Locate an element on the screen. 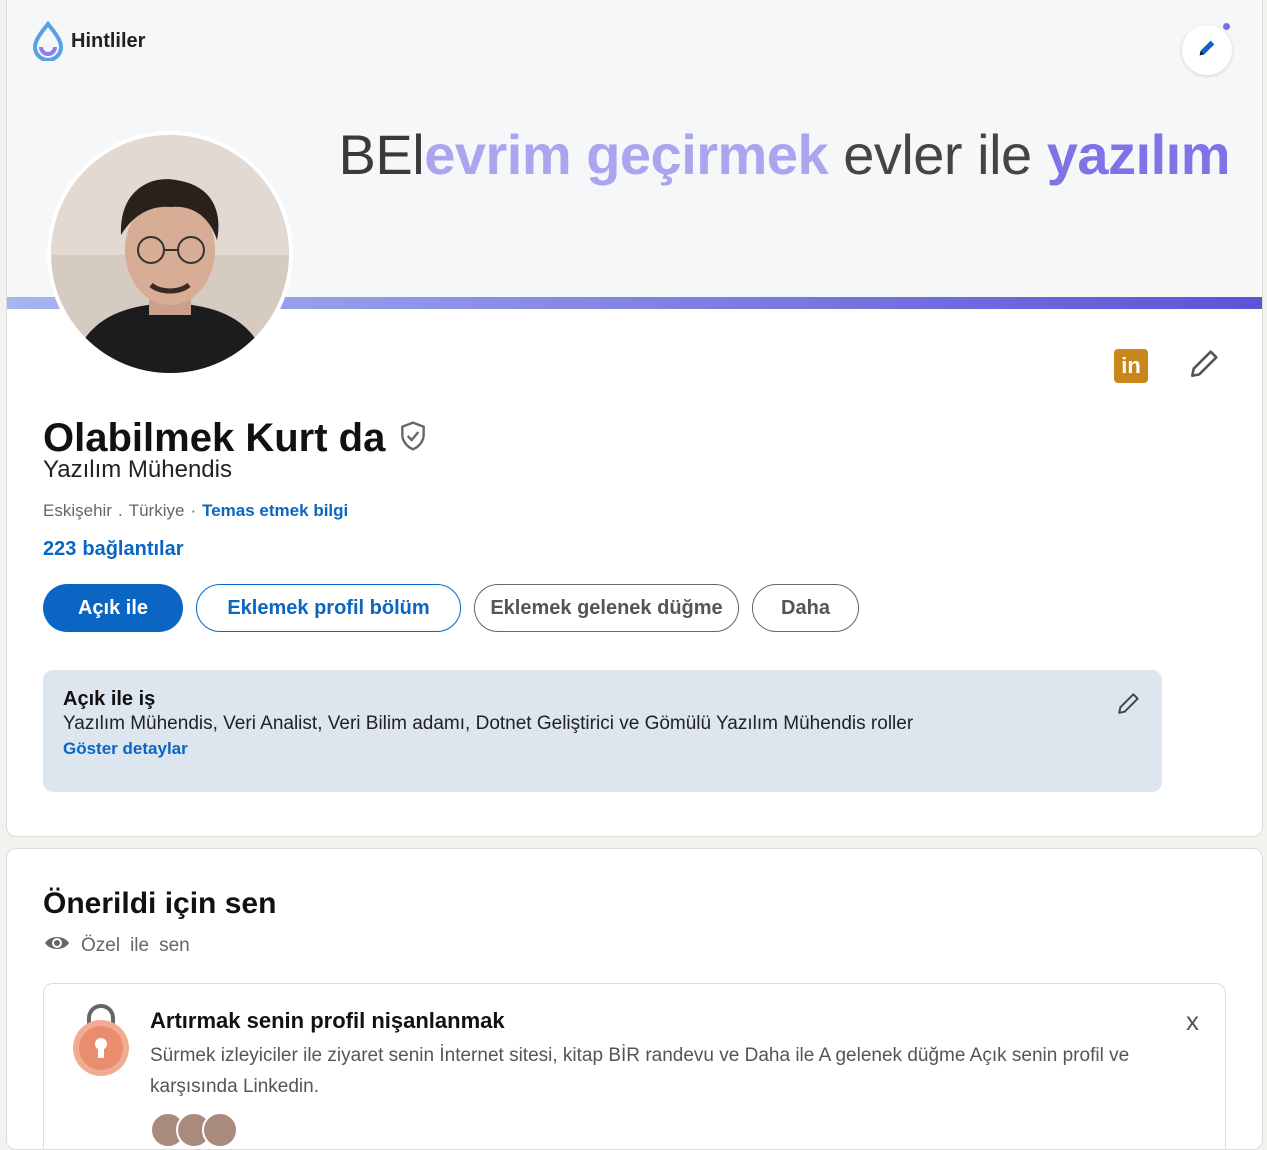 Image resolution: width=1267 pixels, height=1150 pixels. tagline-part-3: evler is located at coordinates (903, 154).